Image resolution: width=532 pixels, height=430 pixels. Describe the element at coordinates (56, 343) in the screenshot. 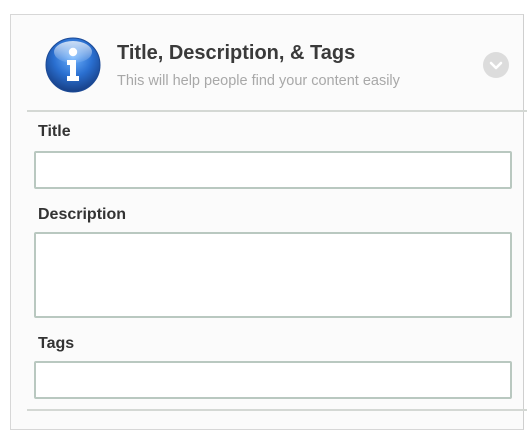

I see `tags-label: Tags` at that location.